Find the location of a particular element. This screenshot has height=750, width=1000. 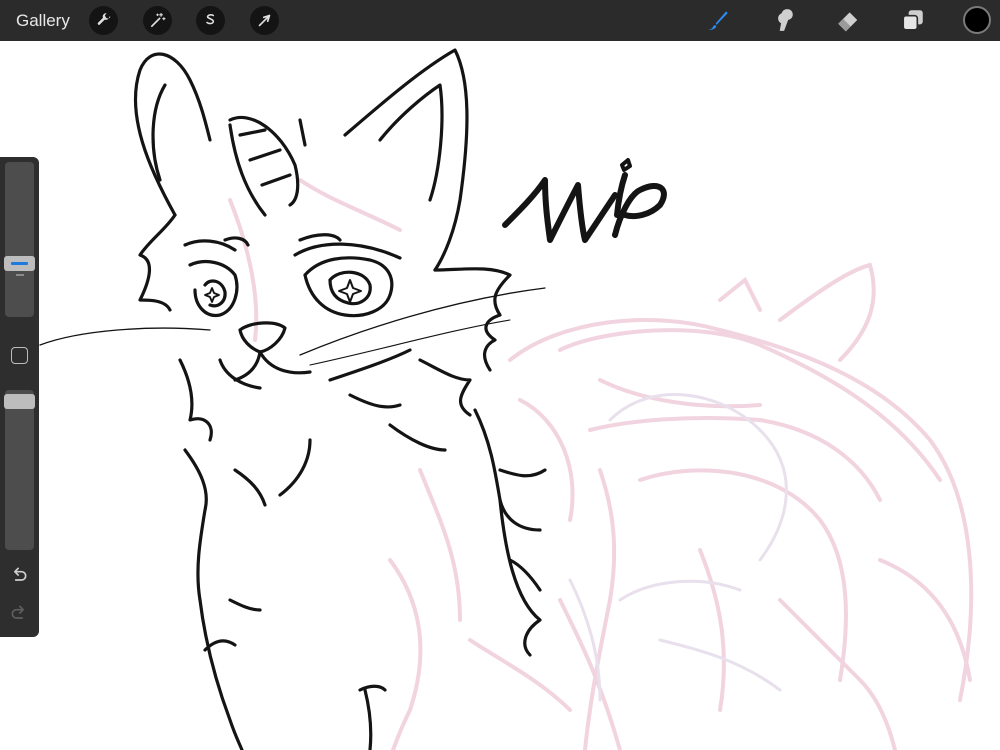

wip-lettering-drawing is located at coordinates (584, 200).